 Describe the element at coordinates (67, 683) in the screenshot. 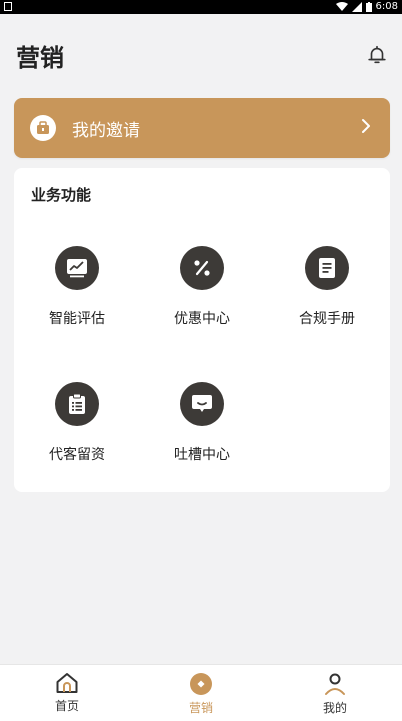

I see `home-icon` at that location.